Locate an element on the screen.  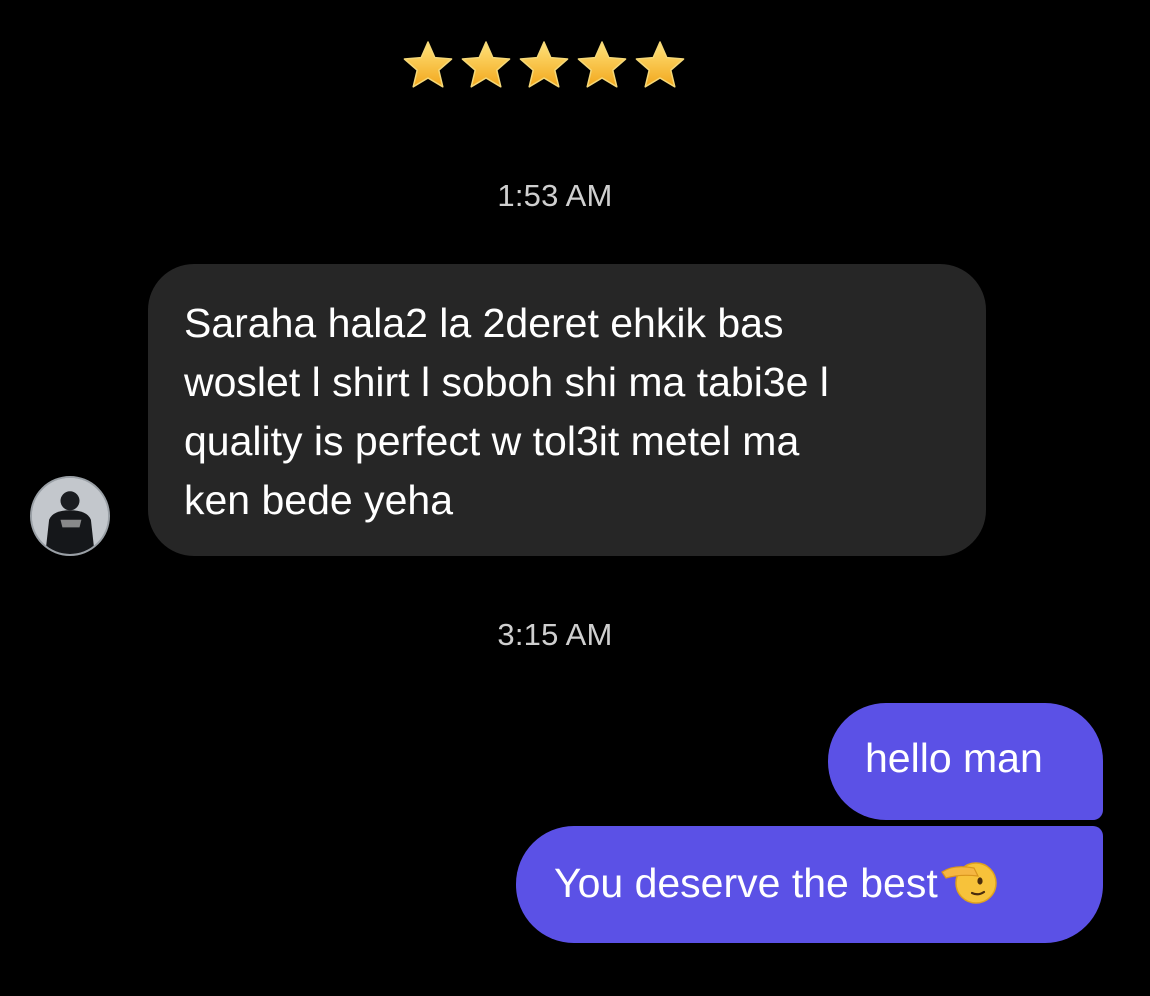
outgoing-message-bubble: You deserve the best is located at coordinates (809, 884).